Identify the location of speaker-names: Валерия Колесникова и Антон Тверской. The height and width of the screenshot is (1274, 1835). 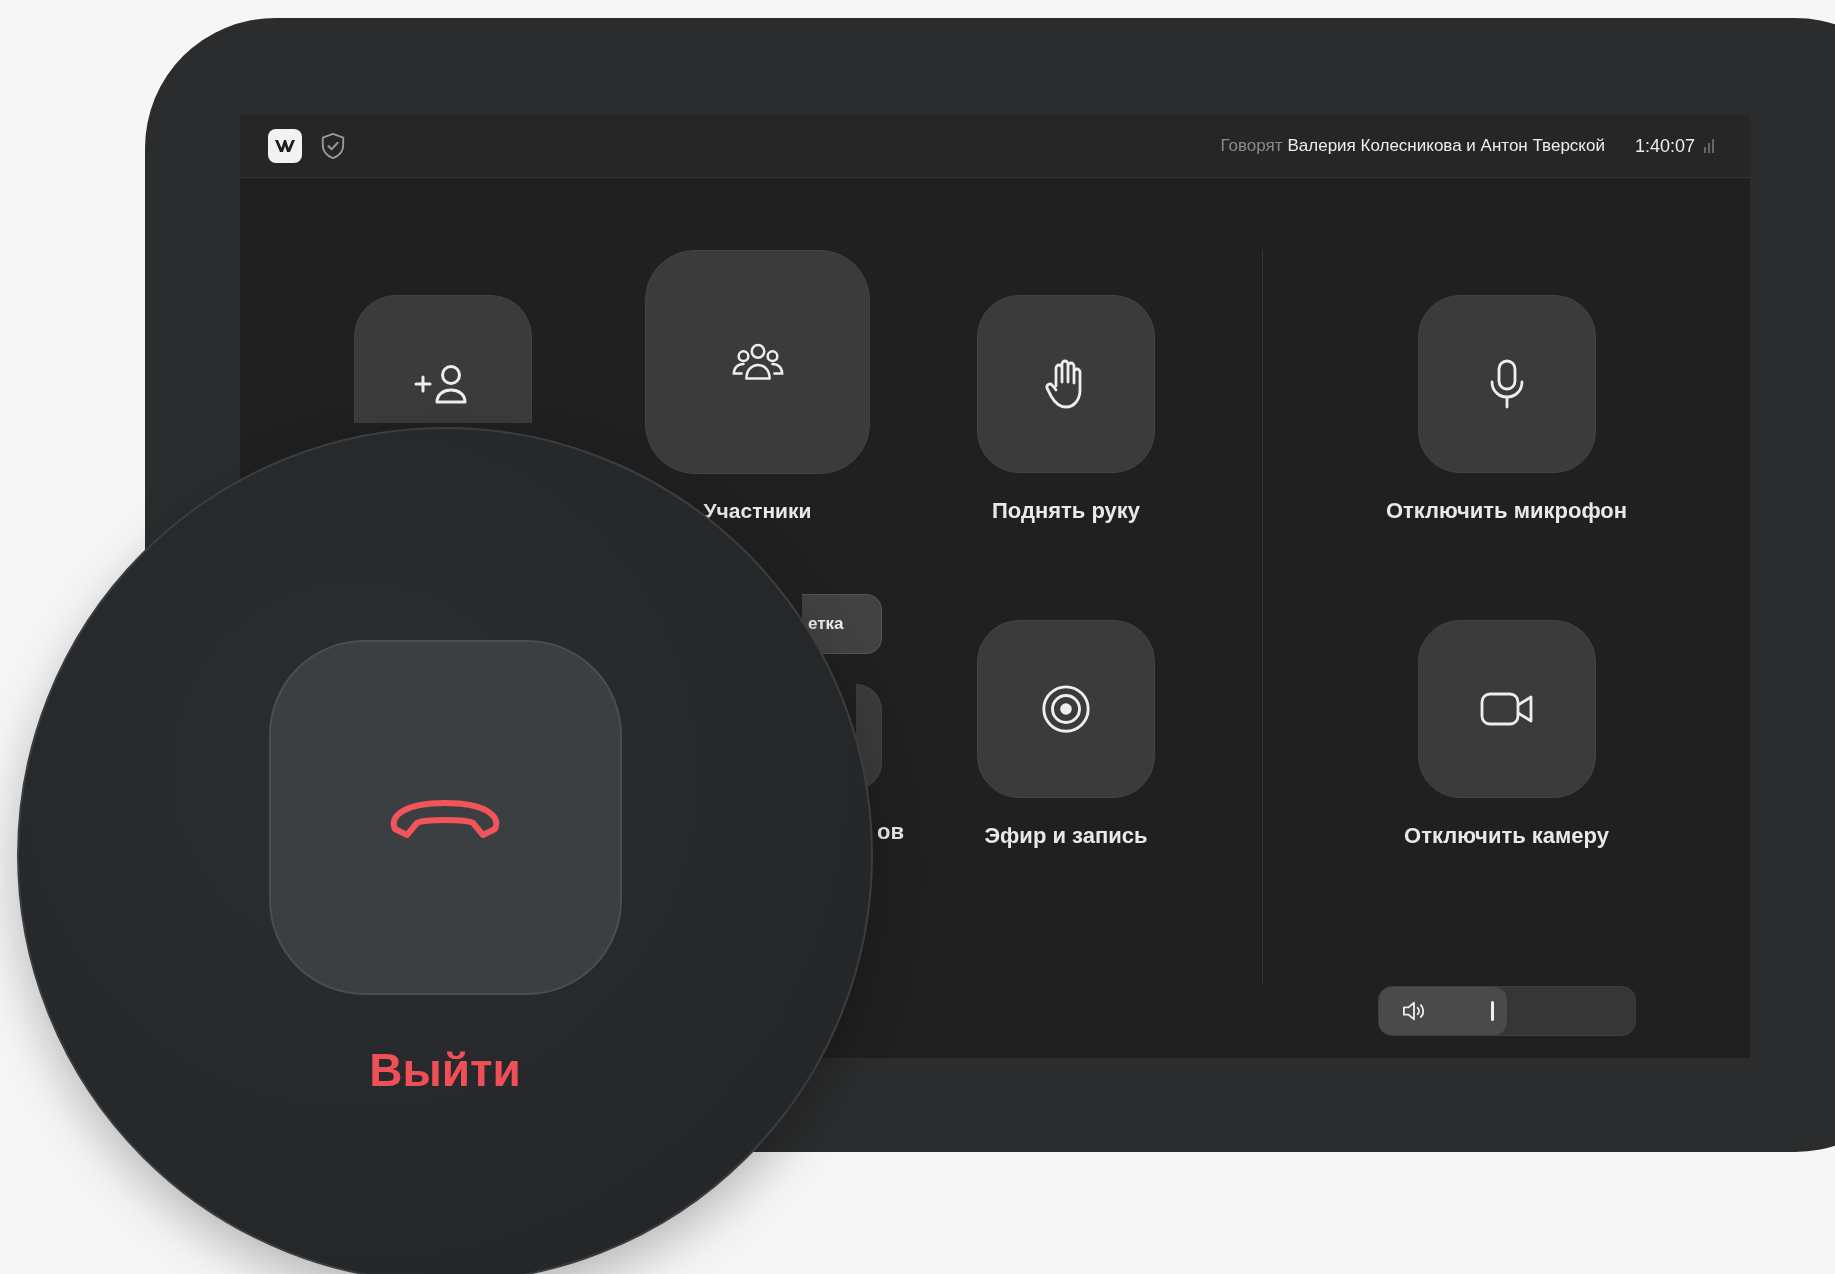
(1446, 146).